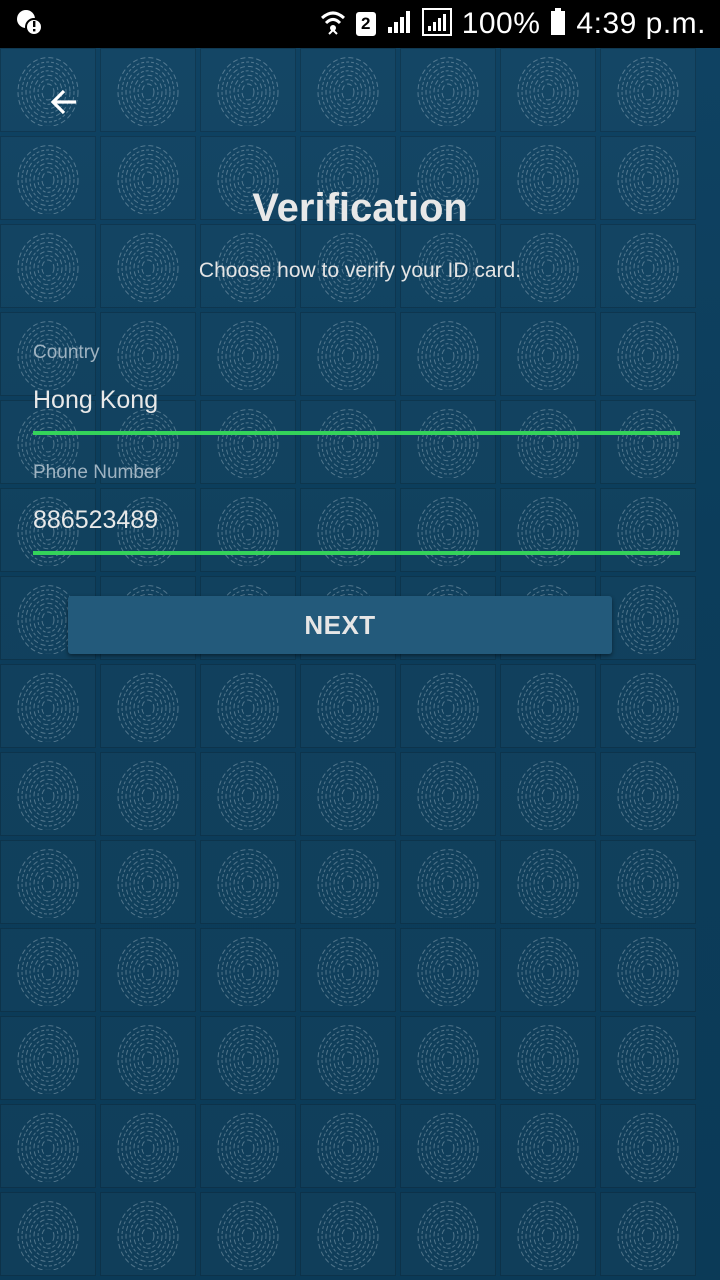 This screenshot has height=1280, width=720. I want to click on signal-icon, so click(399, 24).